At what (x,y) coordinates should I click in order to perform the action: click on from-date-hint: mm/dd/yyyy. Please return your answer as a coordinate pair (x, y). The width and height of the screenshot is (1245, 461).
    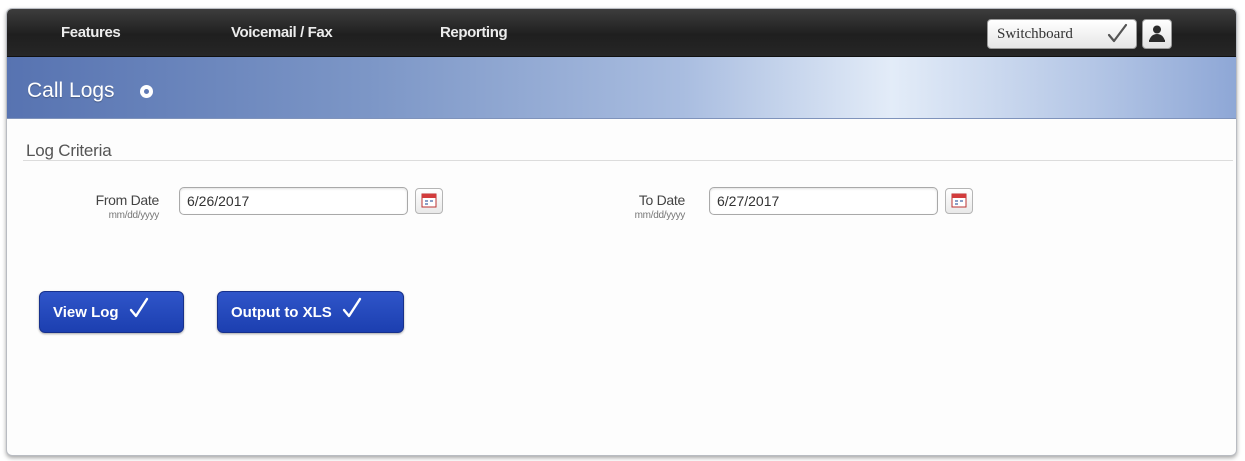
    Looking at the image, I should click on (134, 215).